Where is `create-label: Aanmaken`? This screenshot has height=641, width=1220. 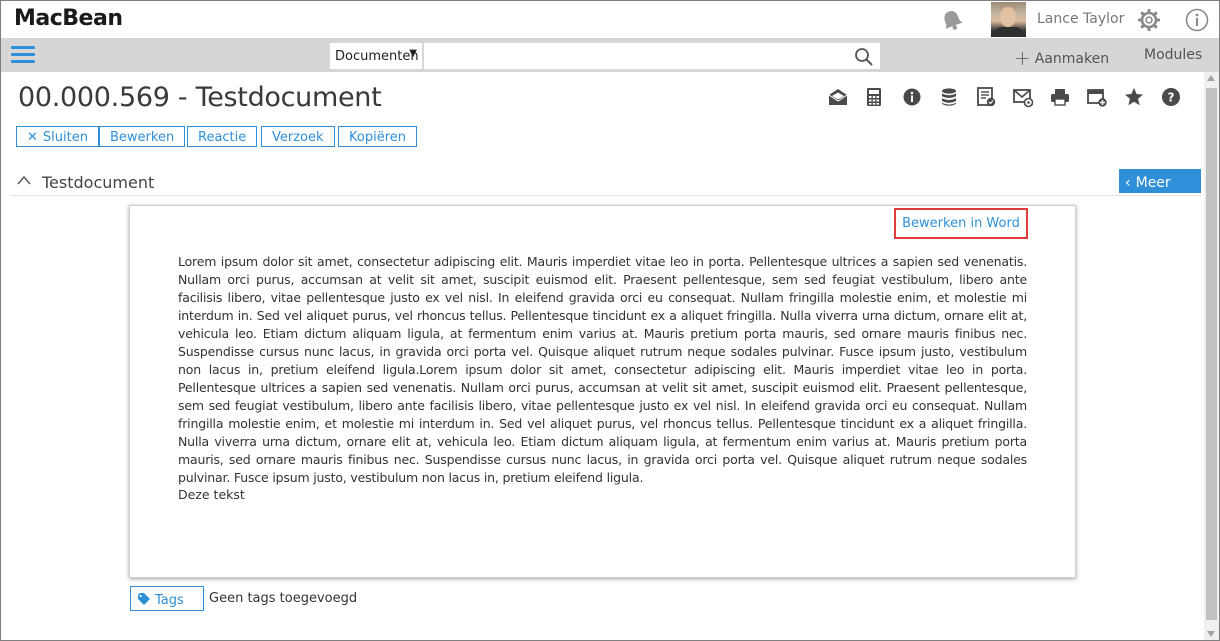
create-label: Aanmaken is located at coordinates (1072, 59).